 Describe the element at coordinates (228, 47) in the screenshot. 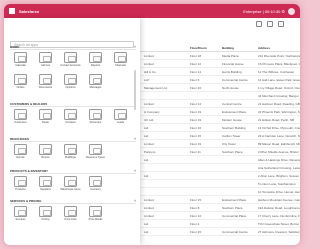

I see `cell: Building` at that location.